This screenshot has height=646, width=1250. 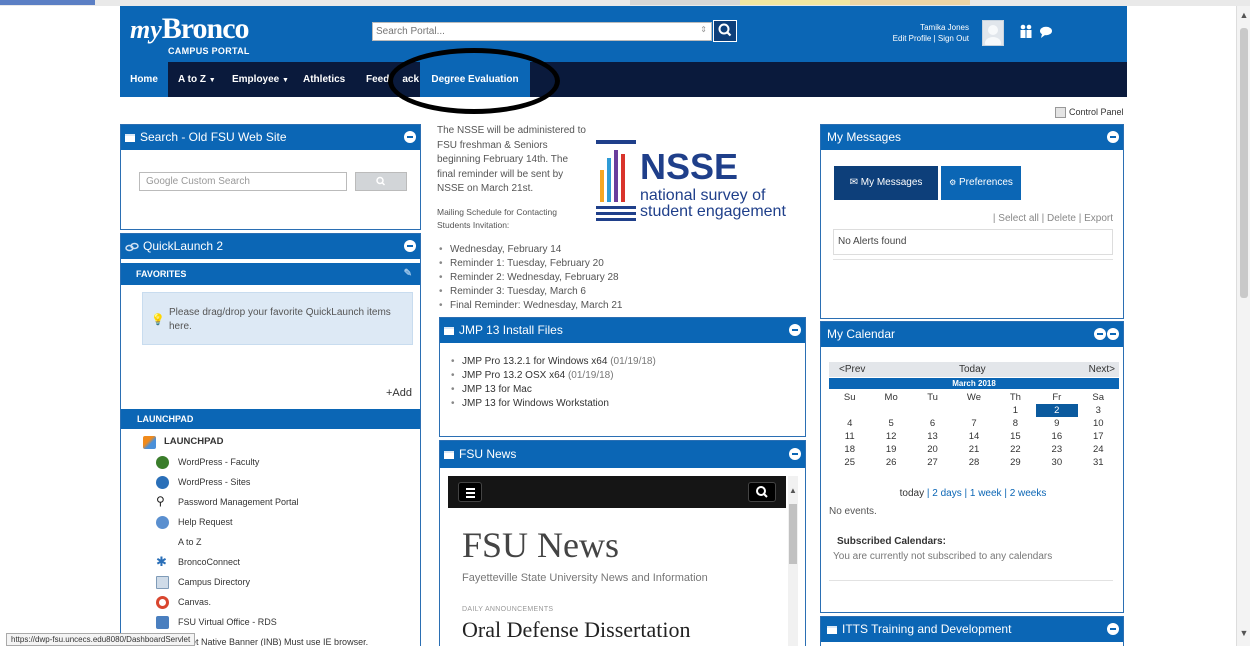 What do you see at coordinates (270, 442) in the screenshot?
I see `launchpad-heading: LAUNCHPAD` at bounding box center [270, 442].